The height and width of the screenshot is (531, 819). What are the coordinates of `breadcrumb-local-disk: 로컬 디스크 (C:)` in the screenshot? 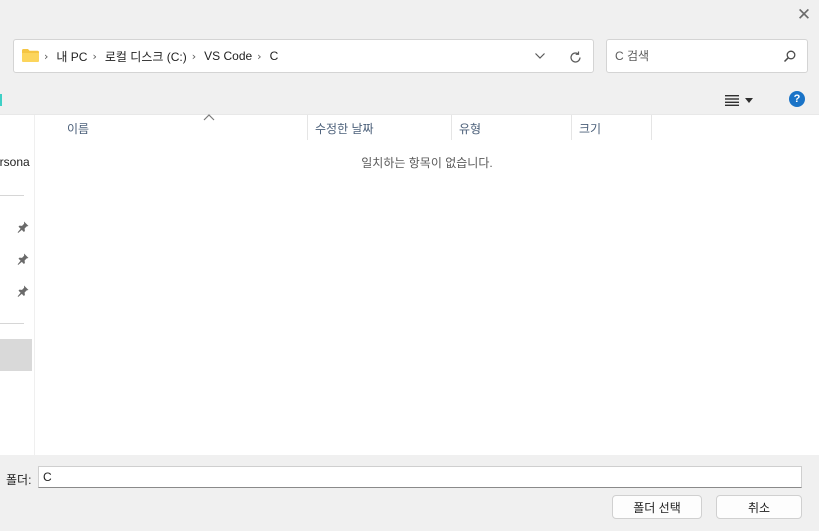 It's located at (146, 56).